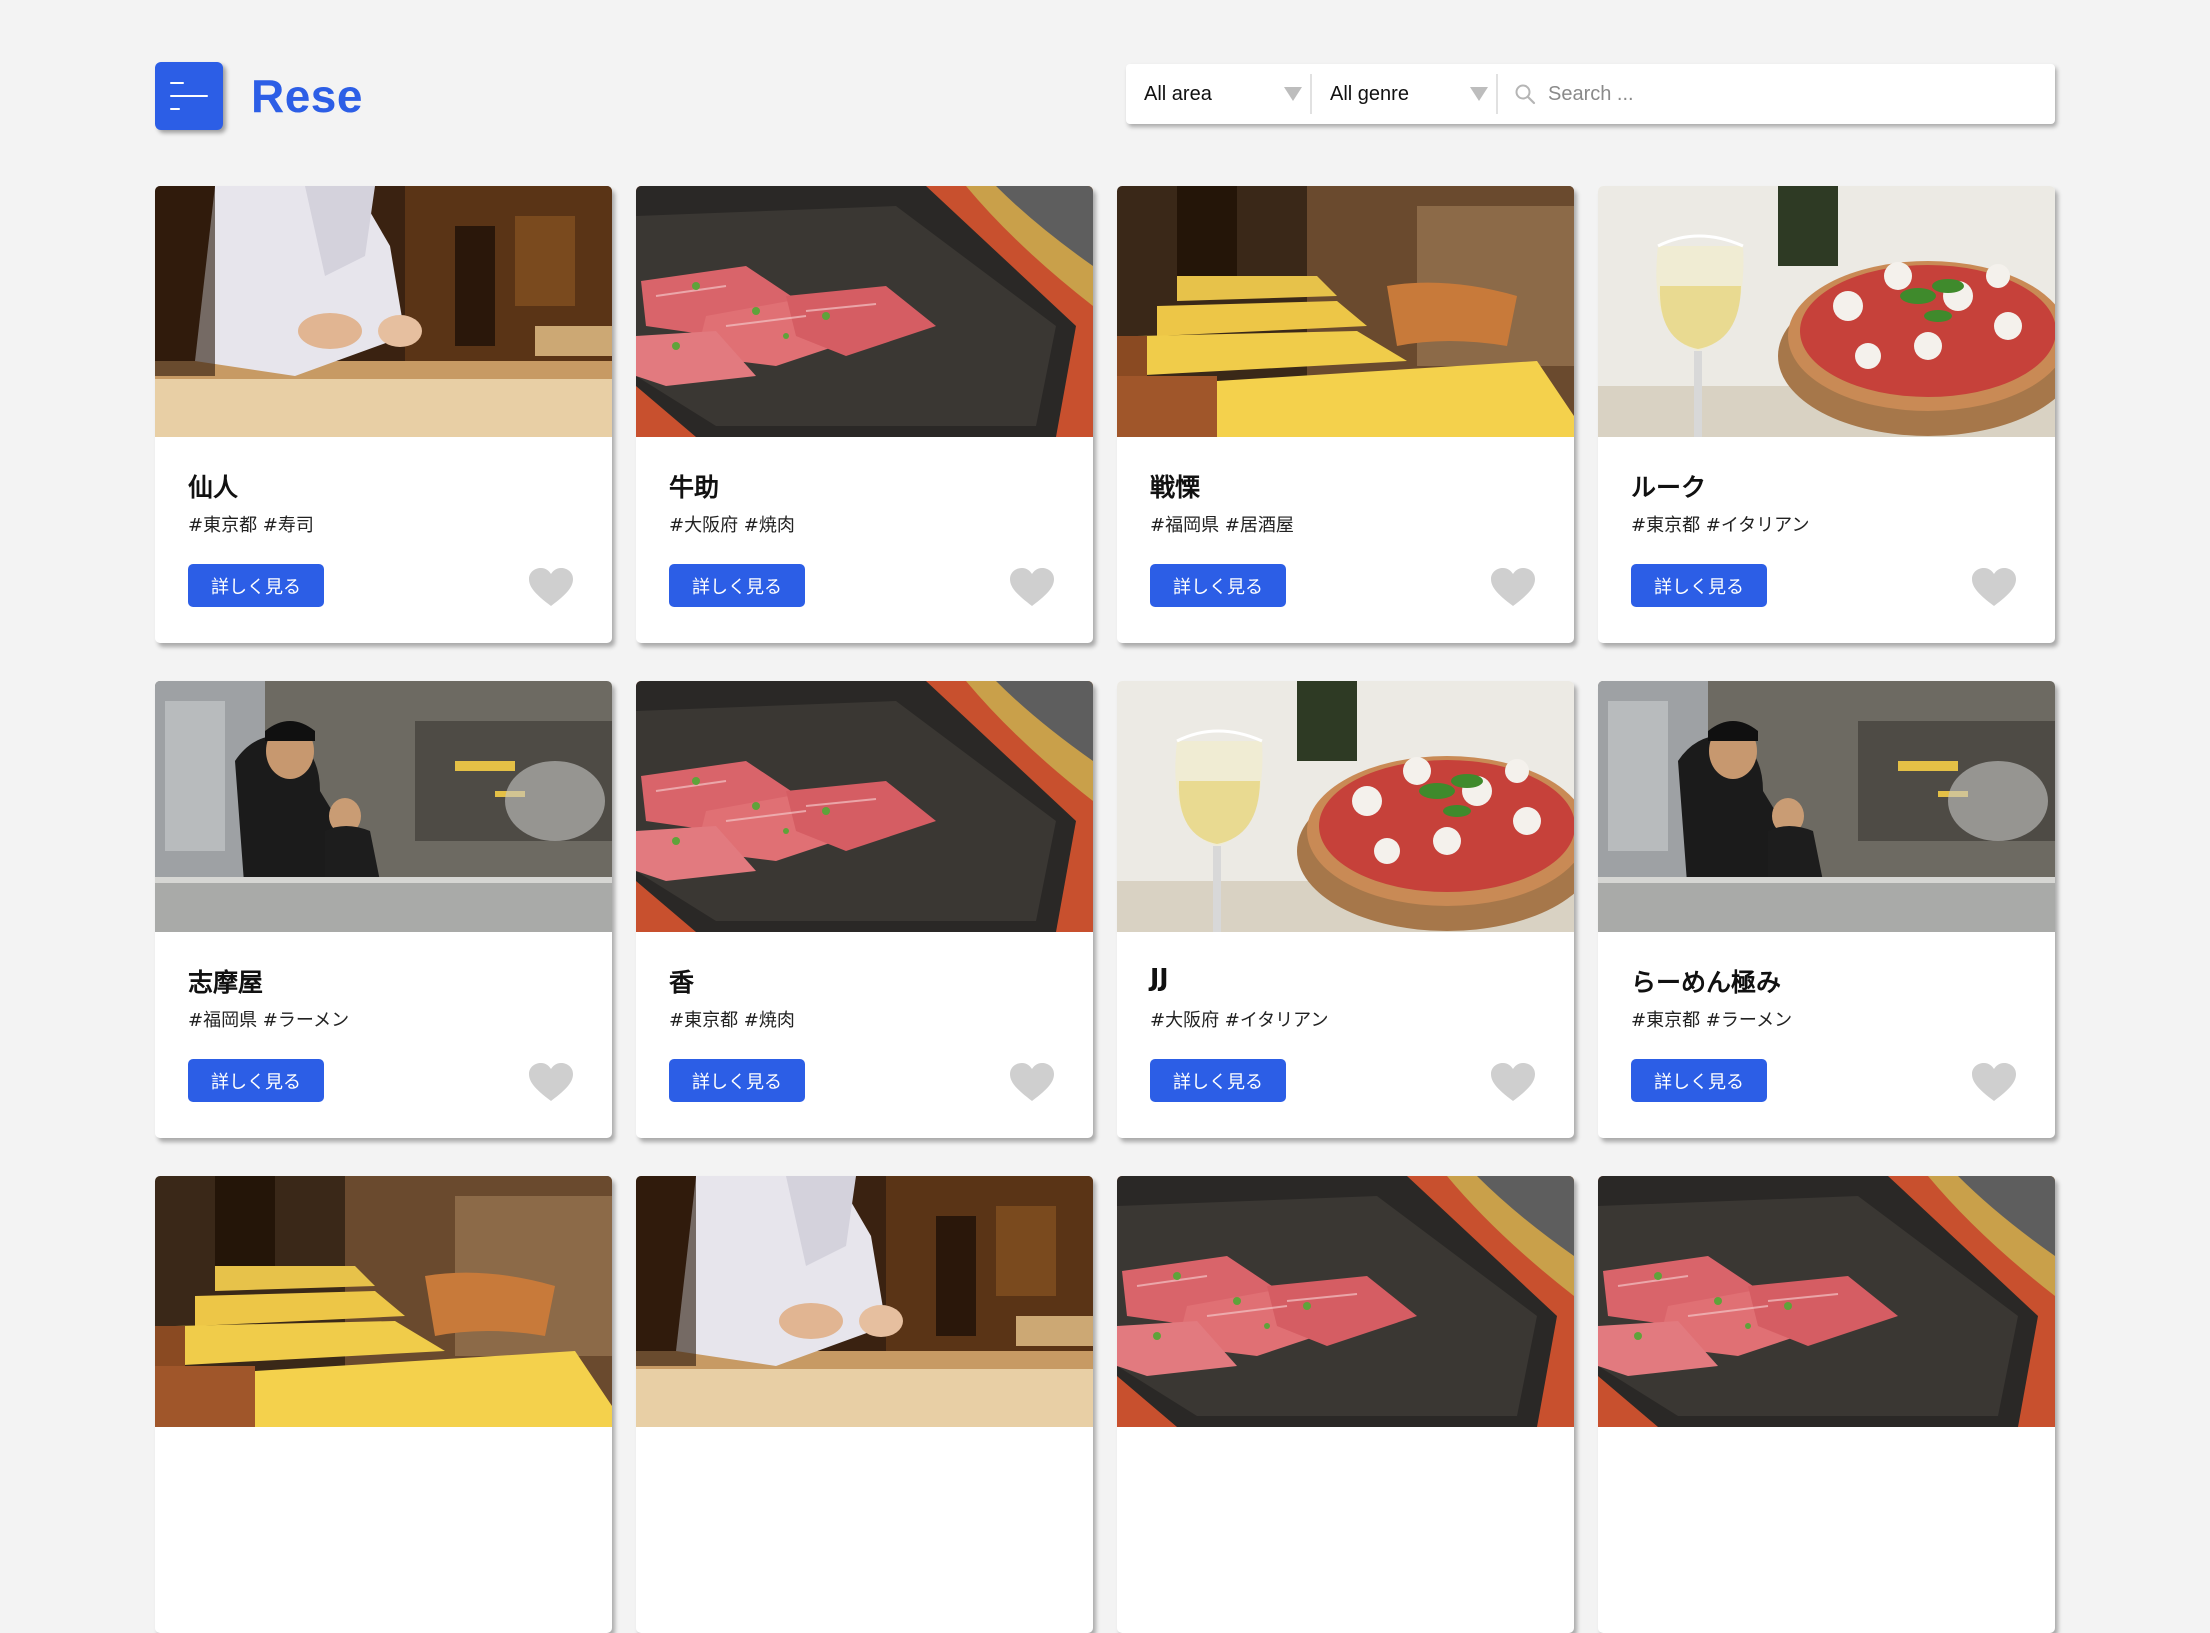 Image resolution: width=2210 pixels, height=1633 pixels. Describe the element at coordinates (1159, 977) in the screenshot. I see `shop-name: JJ` at that location.